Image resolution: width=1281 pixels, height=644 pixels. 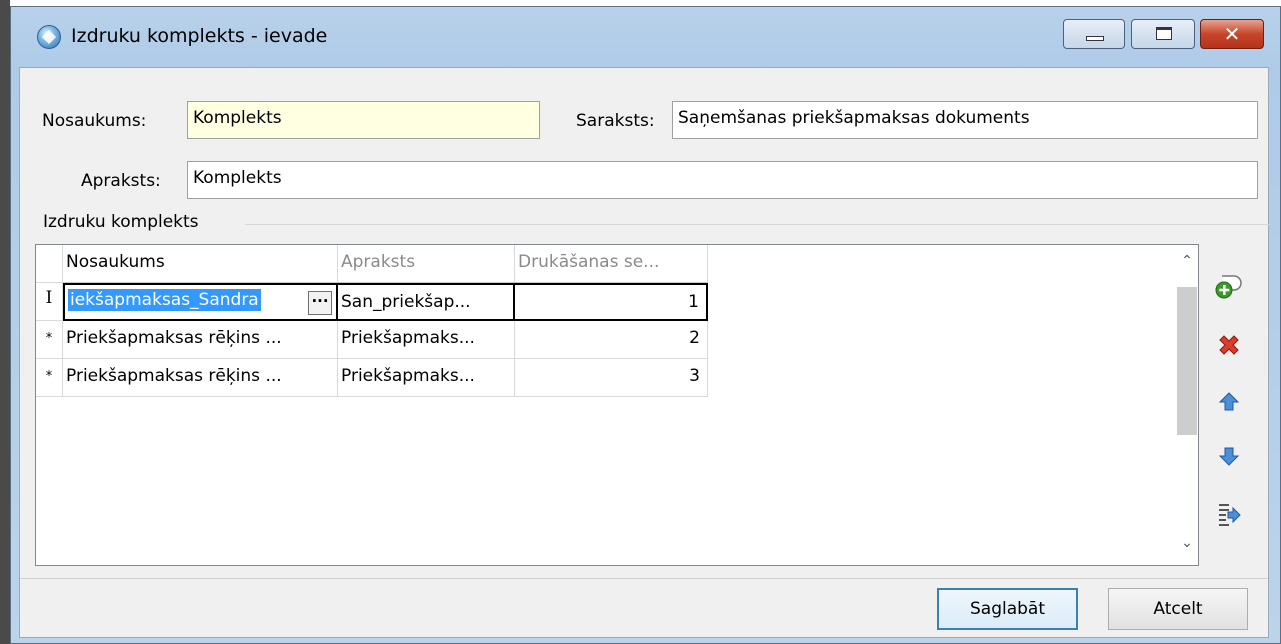 I want to click on table-cell-order: 3, so click(x=611, y=378).